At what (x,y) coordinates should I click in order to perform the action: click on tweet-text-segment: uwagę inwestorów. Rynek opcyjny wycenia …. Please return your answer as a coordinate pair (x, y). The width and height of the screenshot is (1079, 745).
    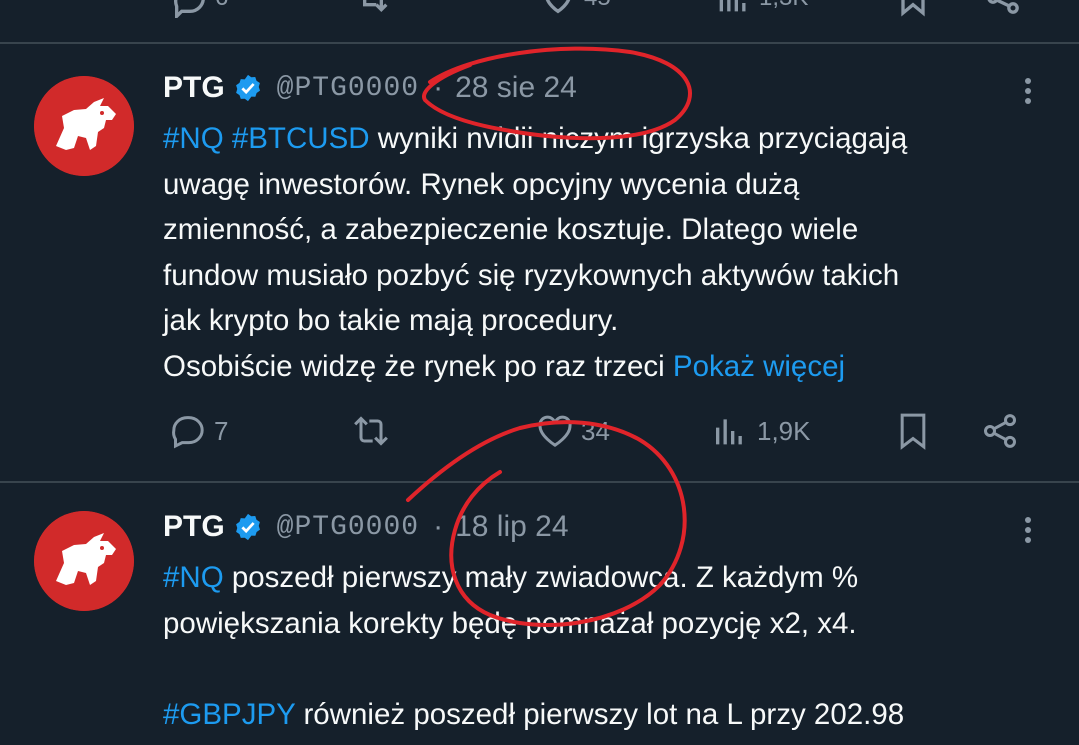
    Looking at the image, I should click on (481, 184).